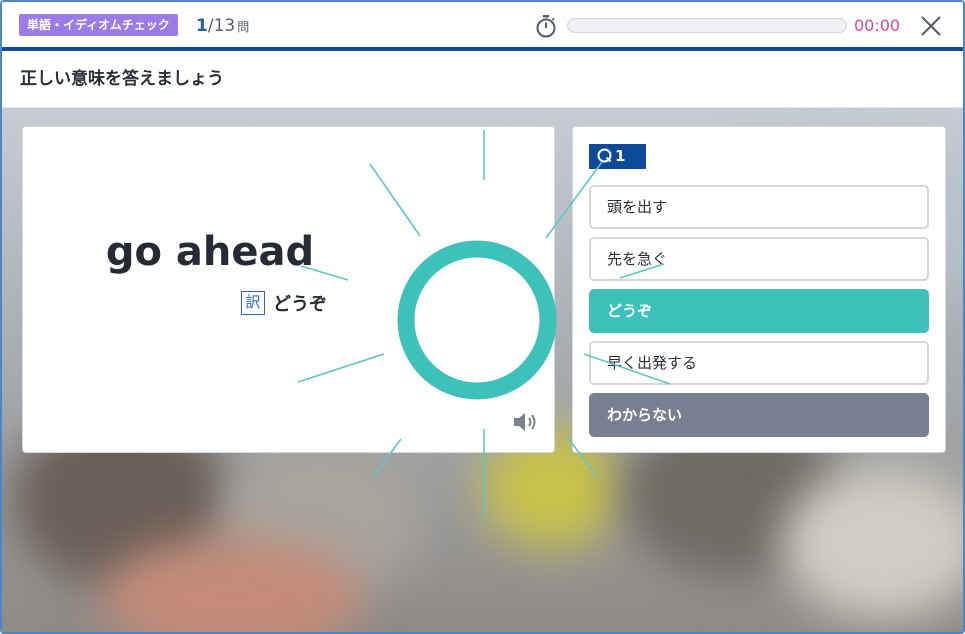  I want to click on choice-2: 先を急ぐ, so click(759, 259).